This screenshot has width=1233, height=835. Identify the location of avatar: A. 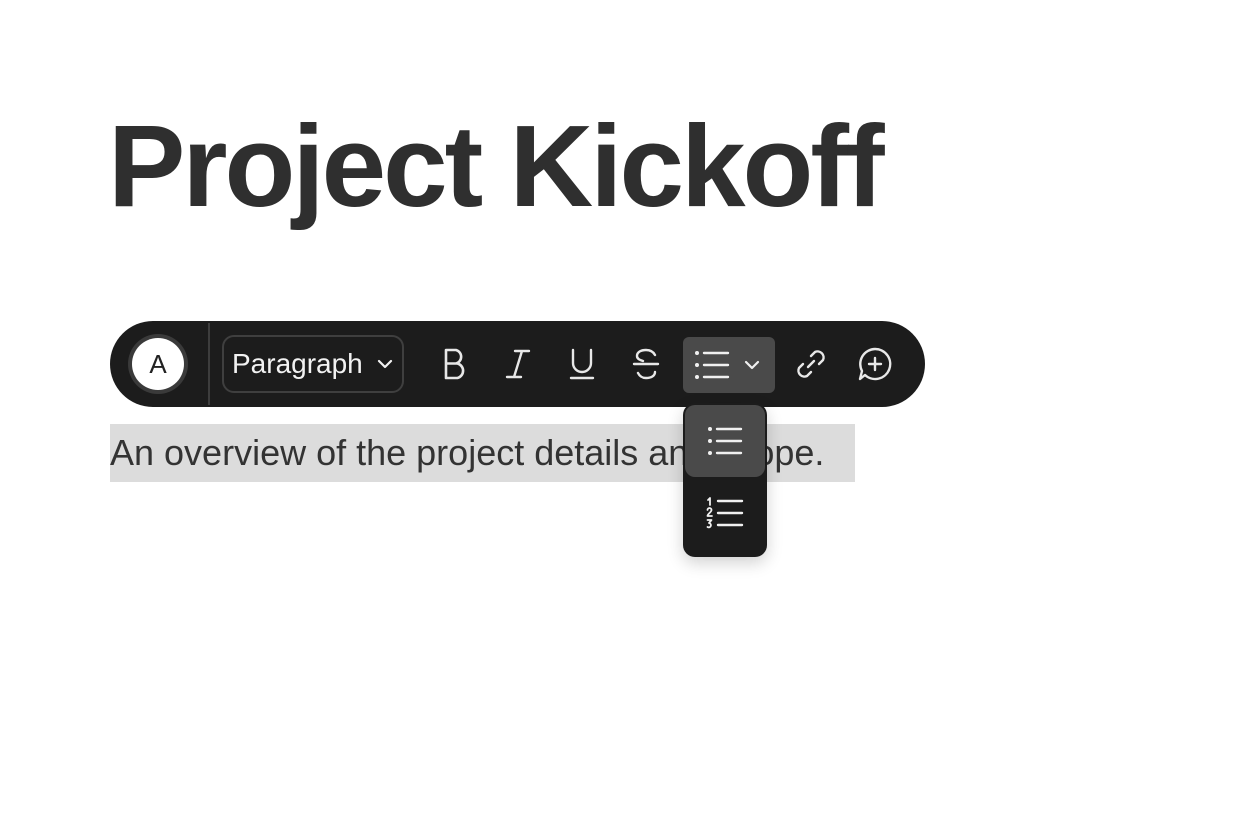
(158, 364).